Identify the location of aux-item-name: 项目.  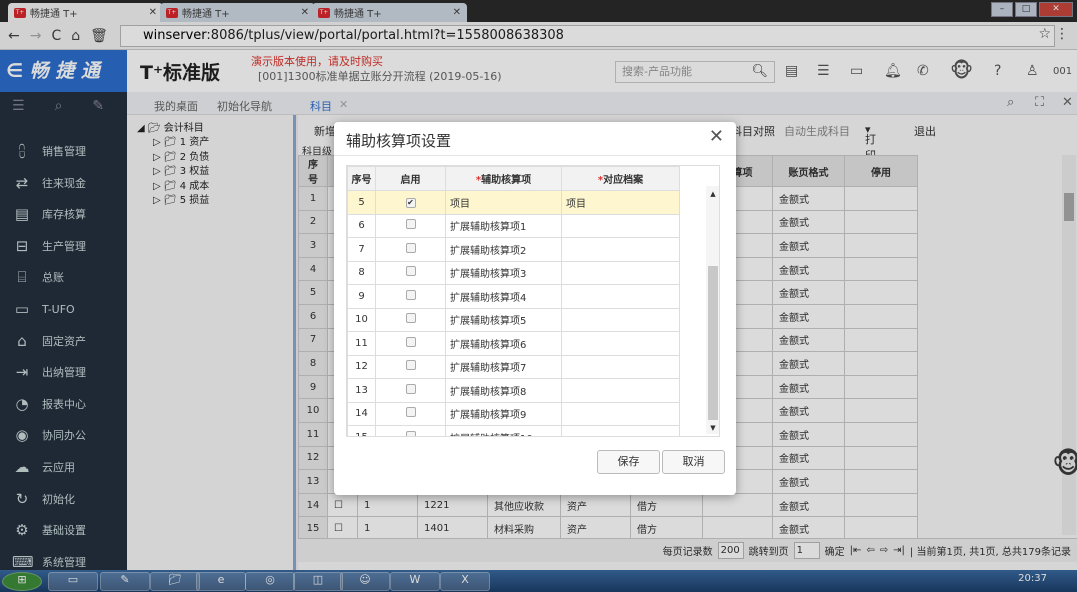
(503, 202).